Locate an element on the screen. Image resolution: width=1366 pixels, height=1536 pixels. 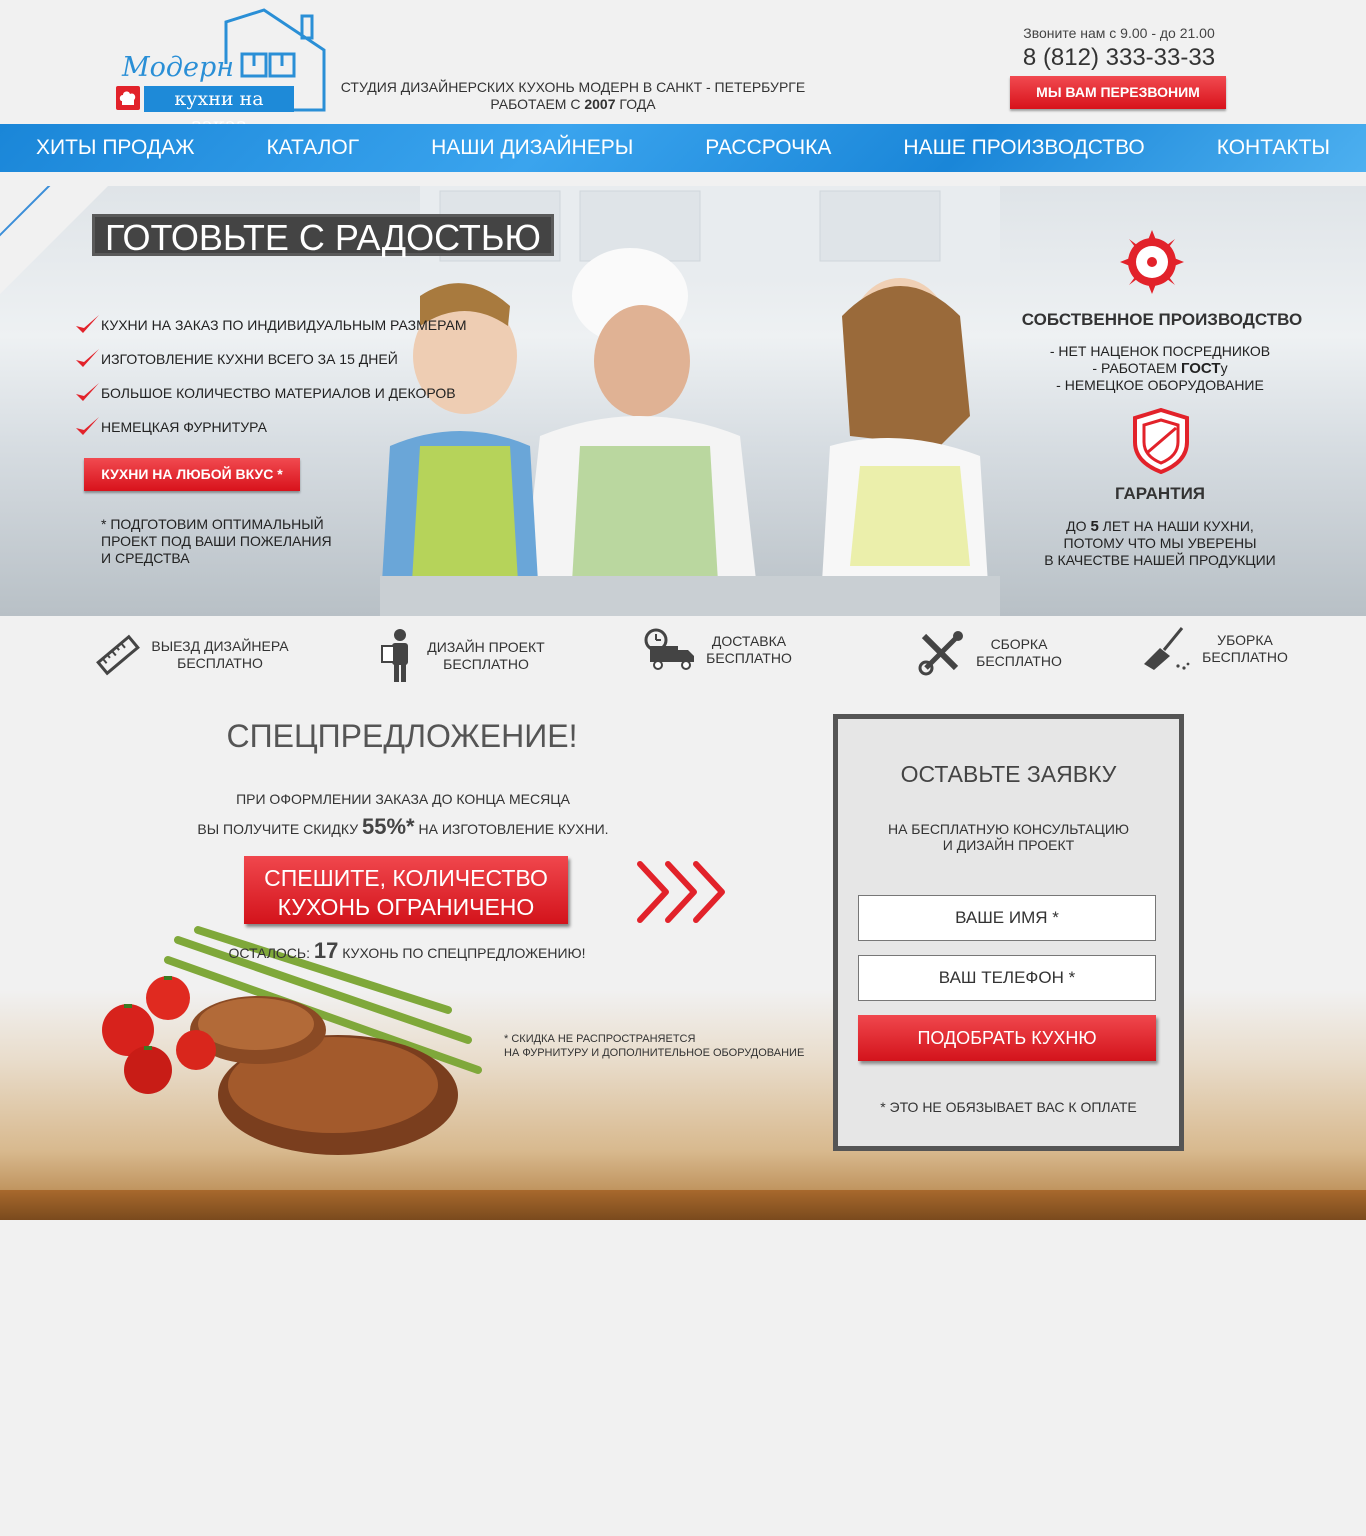
tagline-suffix: ГОДА is located at coordinates (635, 104).